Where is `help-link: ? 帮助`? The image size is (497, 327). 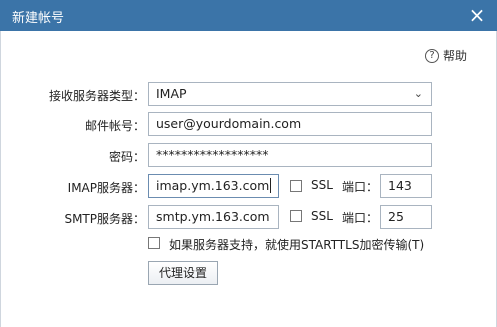 help-link: ? 帮助 is located at coordinates (445, 55).